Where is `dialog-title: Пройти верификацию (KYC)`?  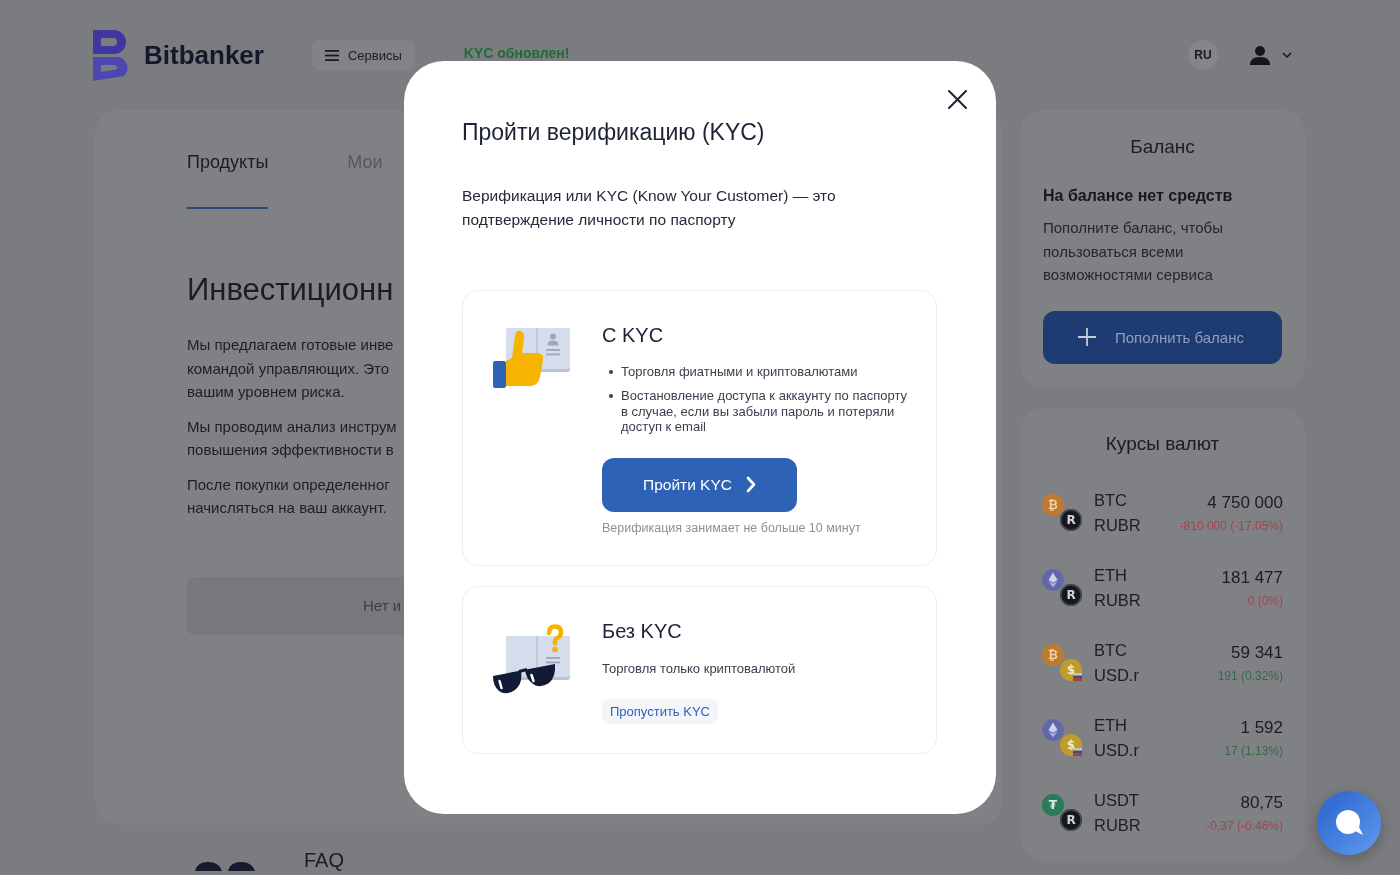
dialog-title: Пройти верификацию (KYC) is located at coordinates (614, 132).